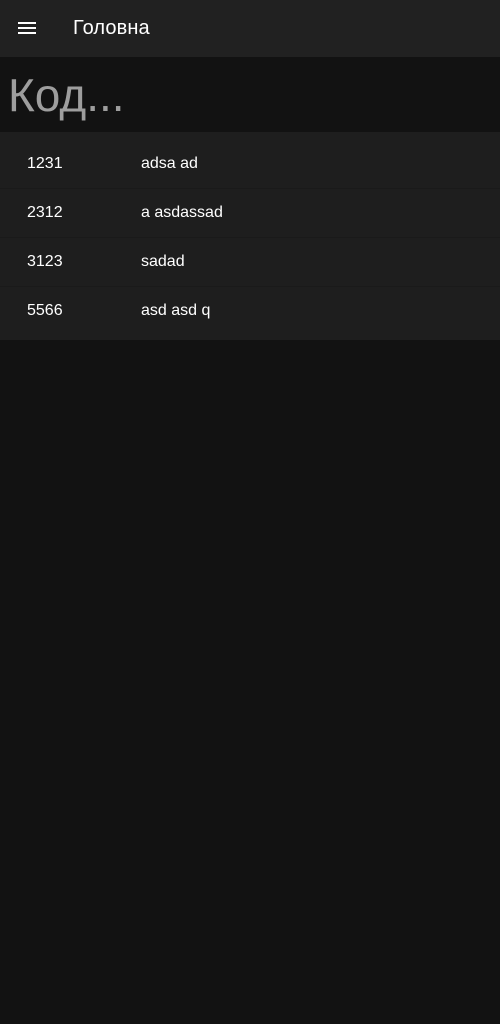  I want to click on list-item: 3123 sadad, so click(250, 262).